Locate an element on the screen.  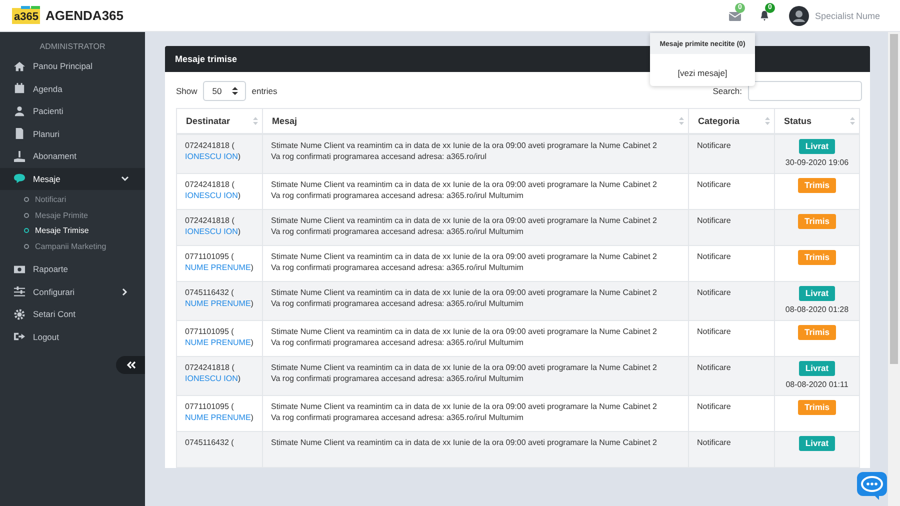
sidebar-item: Setari Cont is located at coordinates (72, 314).